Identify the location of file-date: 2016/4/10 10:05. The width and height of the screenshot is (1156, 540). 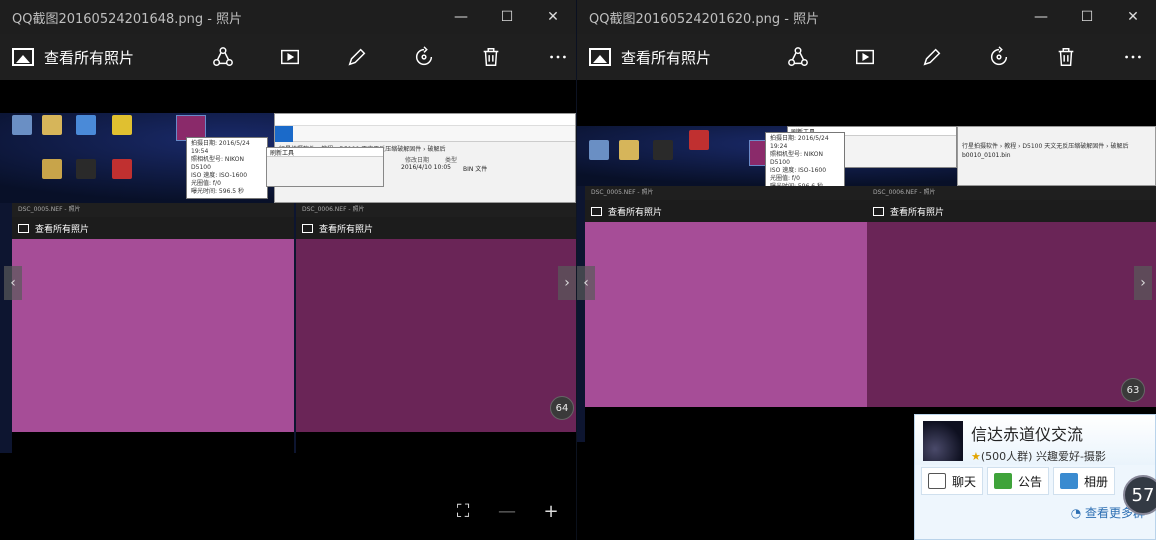
(426, 167).